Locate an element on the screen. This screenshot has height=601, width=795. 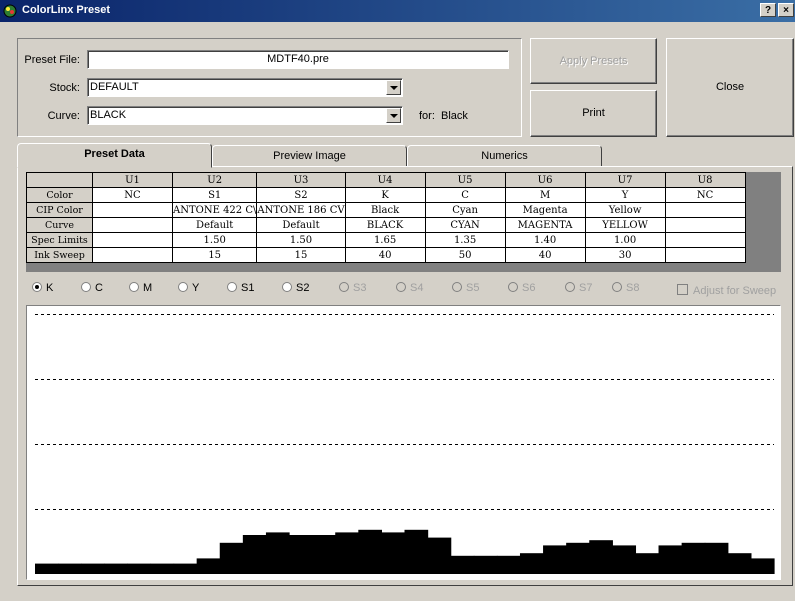
table-cell: C is located at coordinates (465, 195).